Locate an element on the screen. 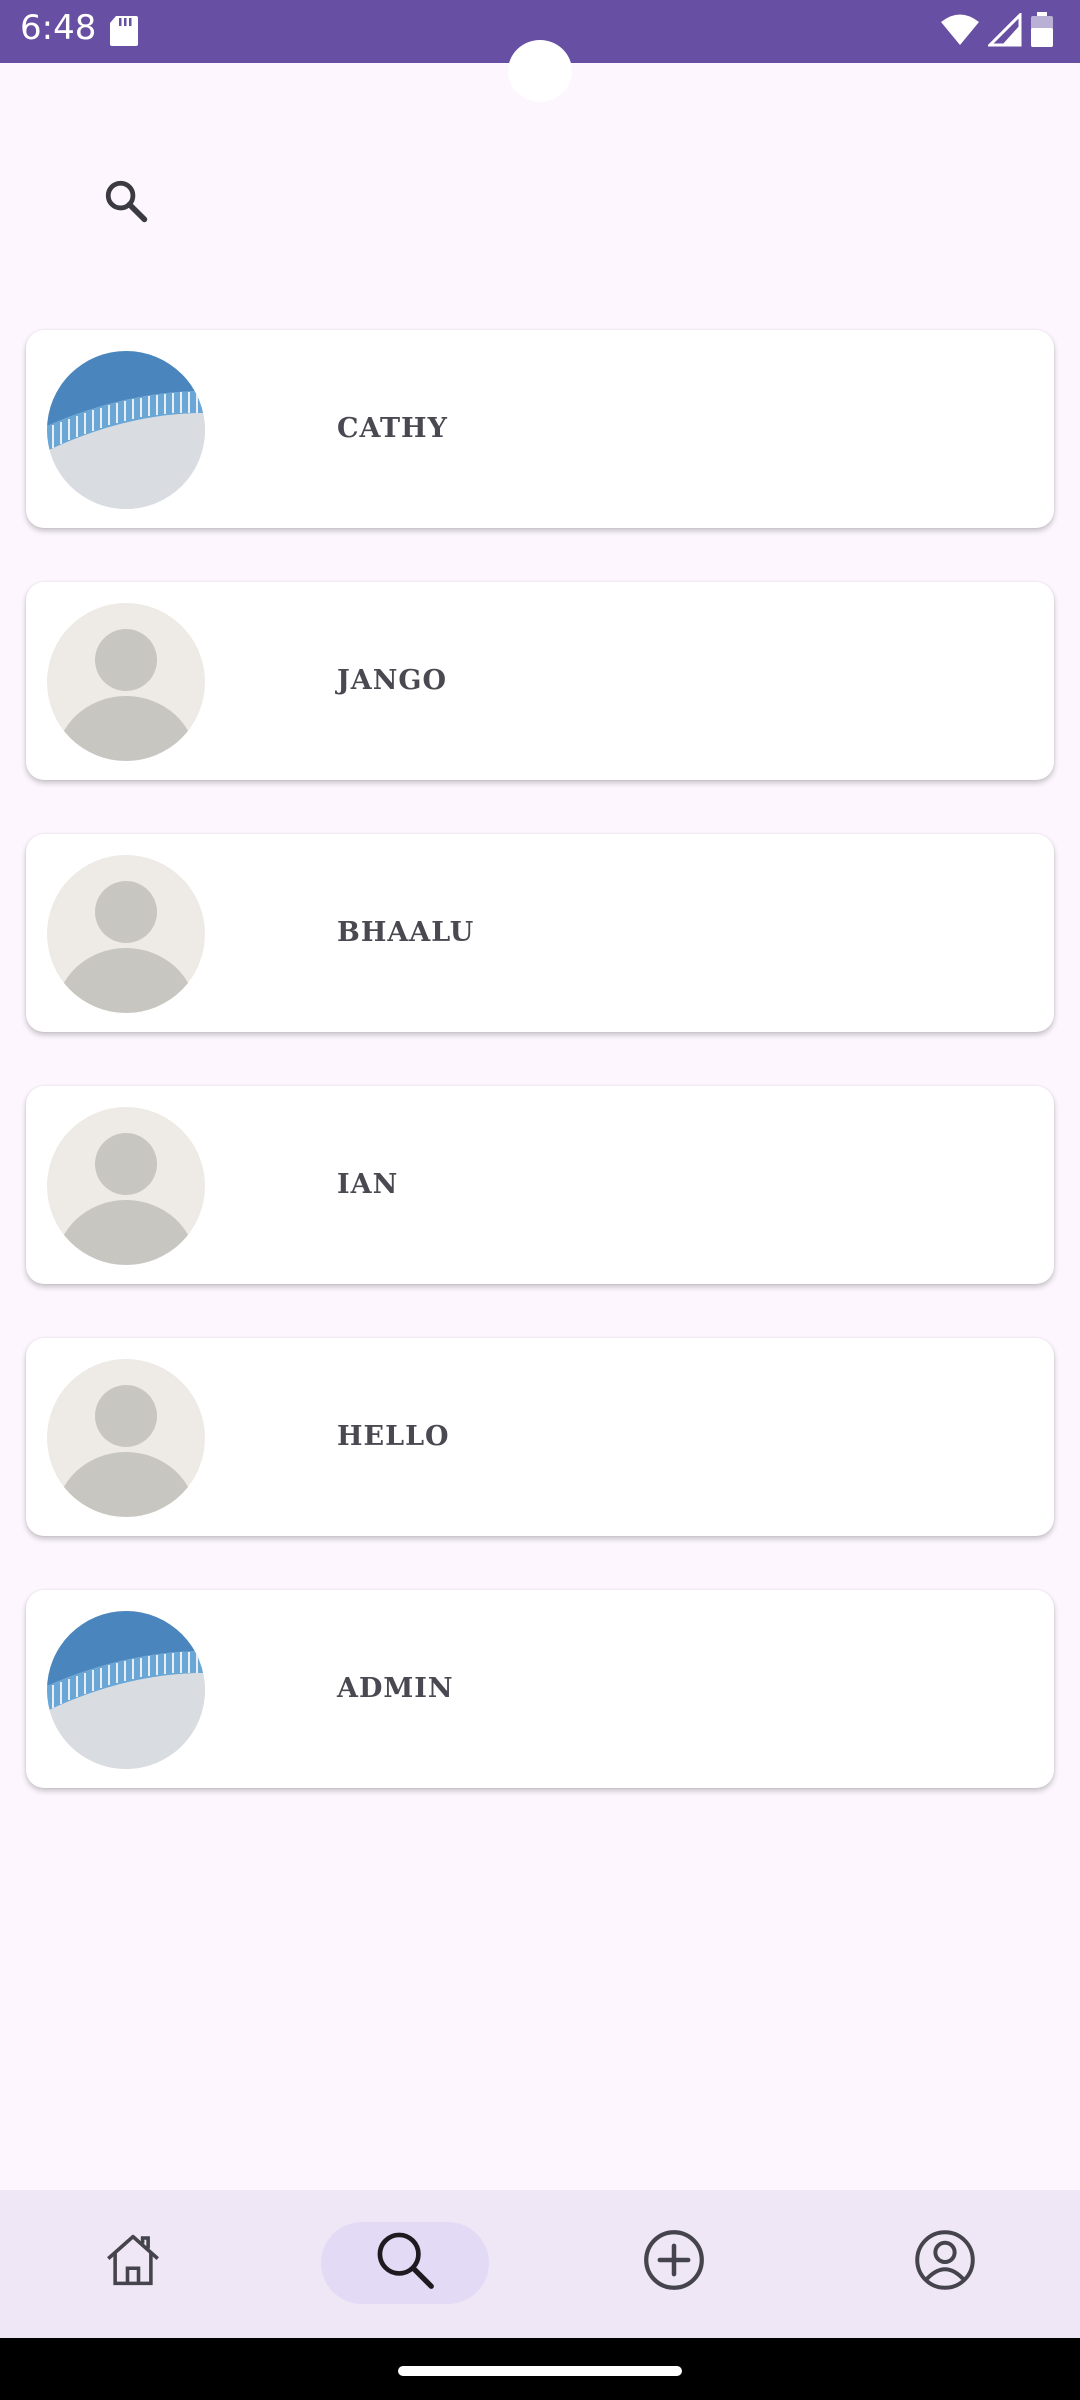  user-name: BHAALU is located at coordinates (406, 932).